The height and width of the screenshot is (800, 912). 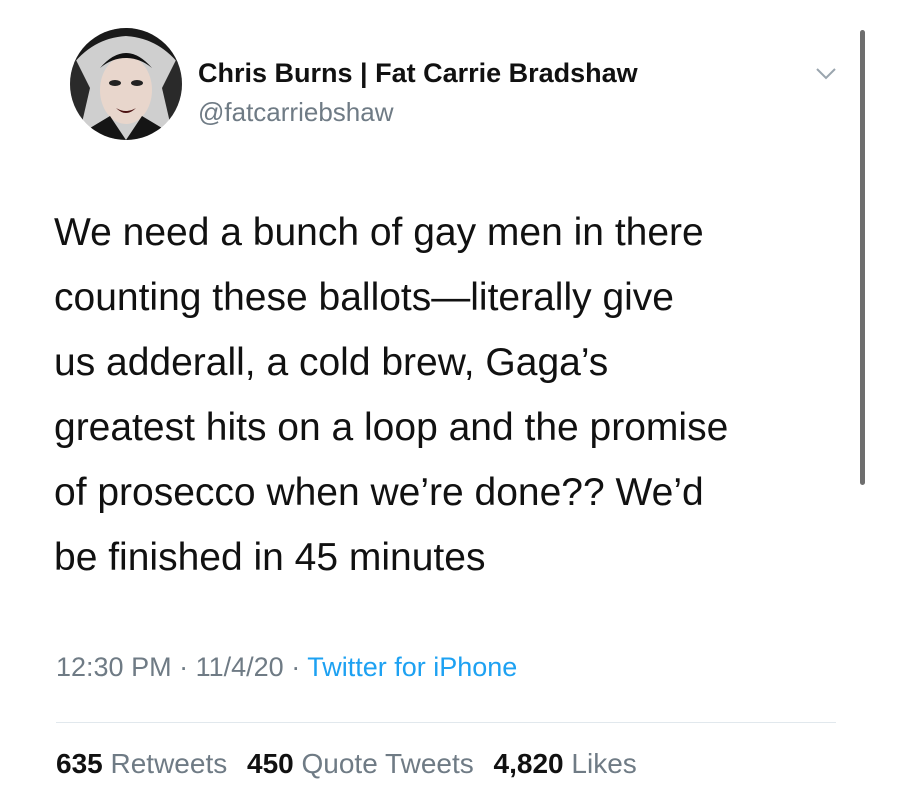 I want to click on retweets-label: Retweets, so click(x=169, y=763).